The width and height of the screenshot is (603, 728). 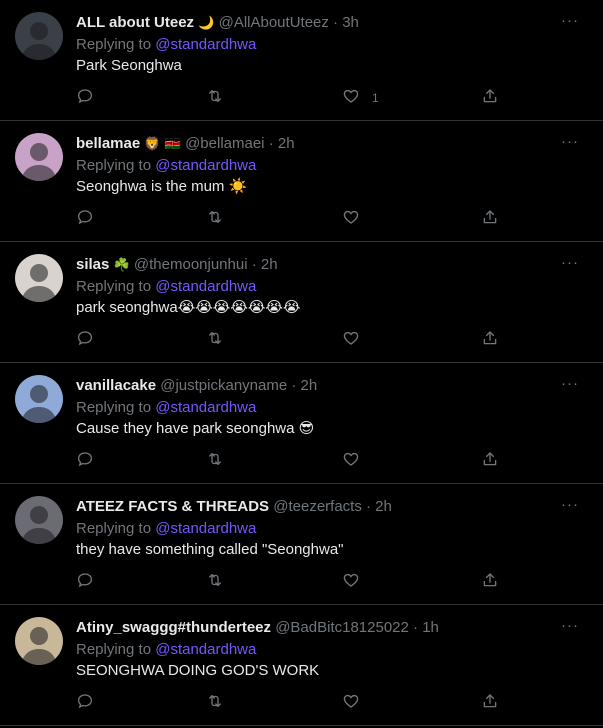 I want to click on timestamp: 1h, so click(x=430, y=627).